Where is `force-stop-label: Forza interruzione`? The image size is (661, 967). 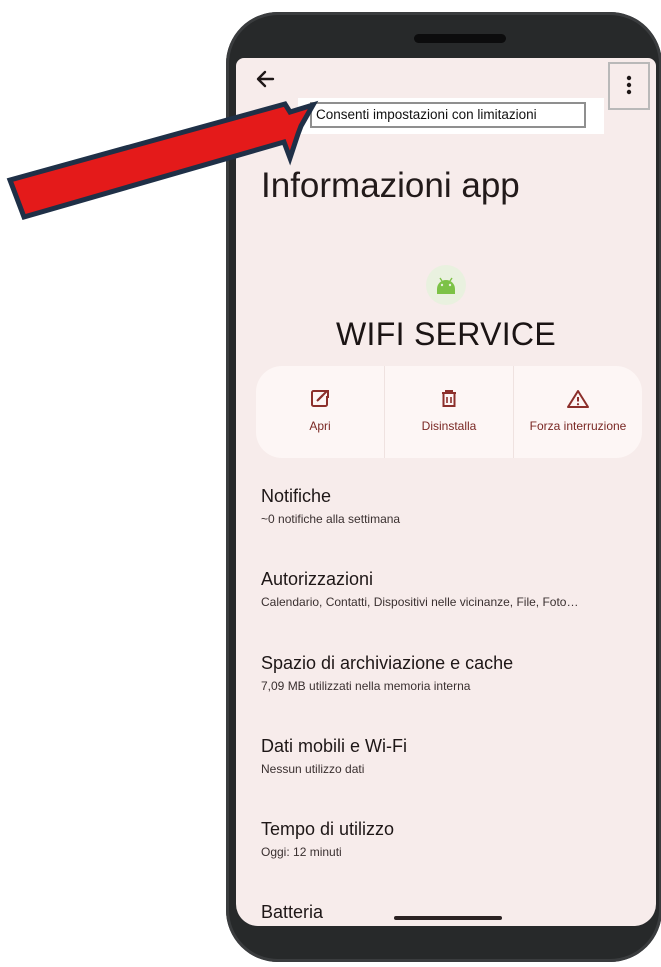 force-stop-label: Forza interruzione is located at coordinates (578, 426).